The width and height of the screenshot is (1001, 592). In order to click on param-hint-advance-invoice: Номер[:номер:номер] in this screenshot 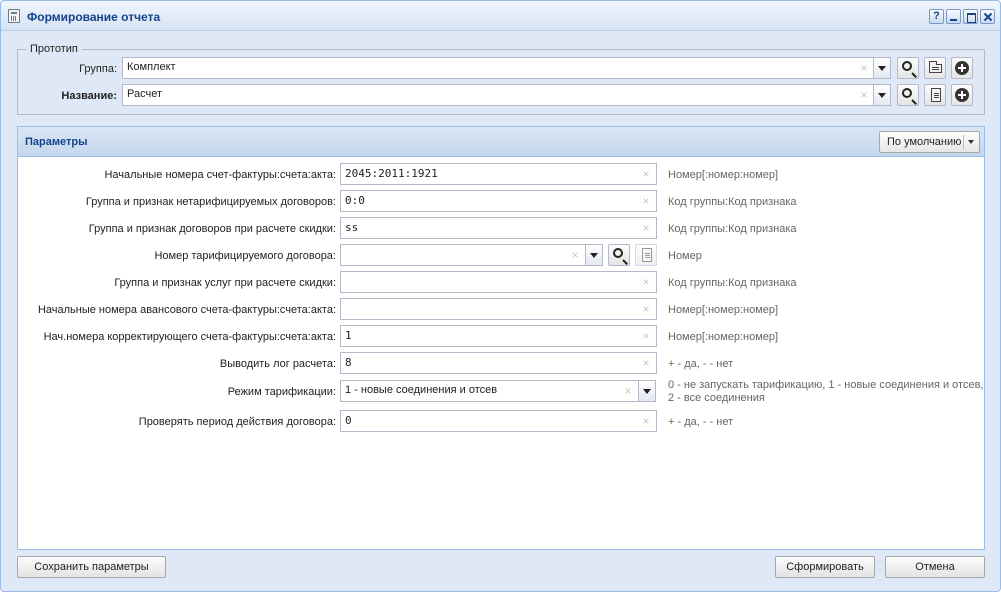, I will do `click(723, 310)`.